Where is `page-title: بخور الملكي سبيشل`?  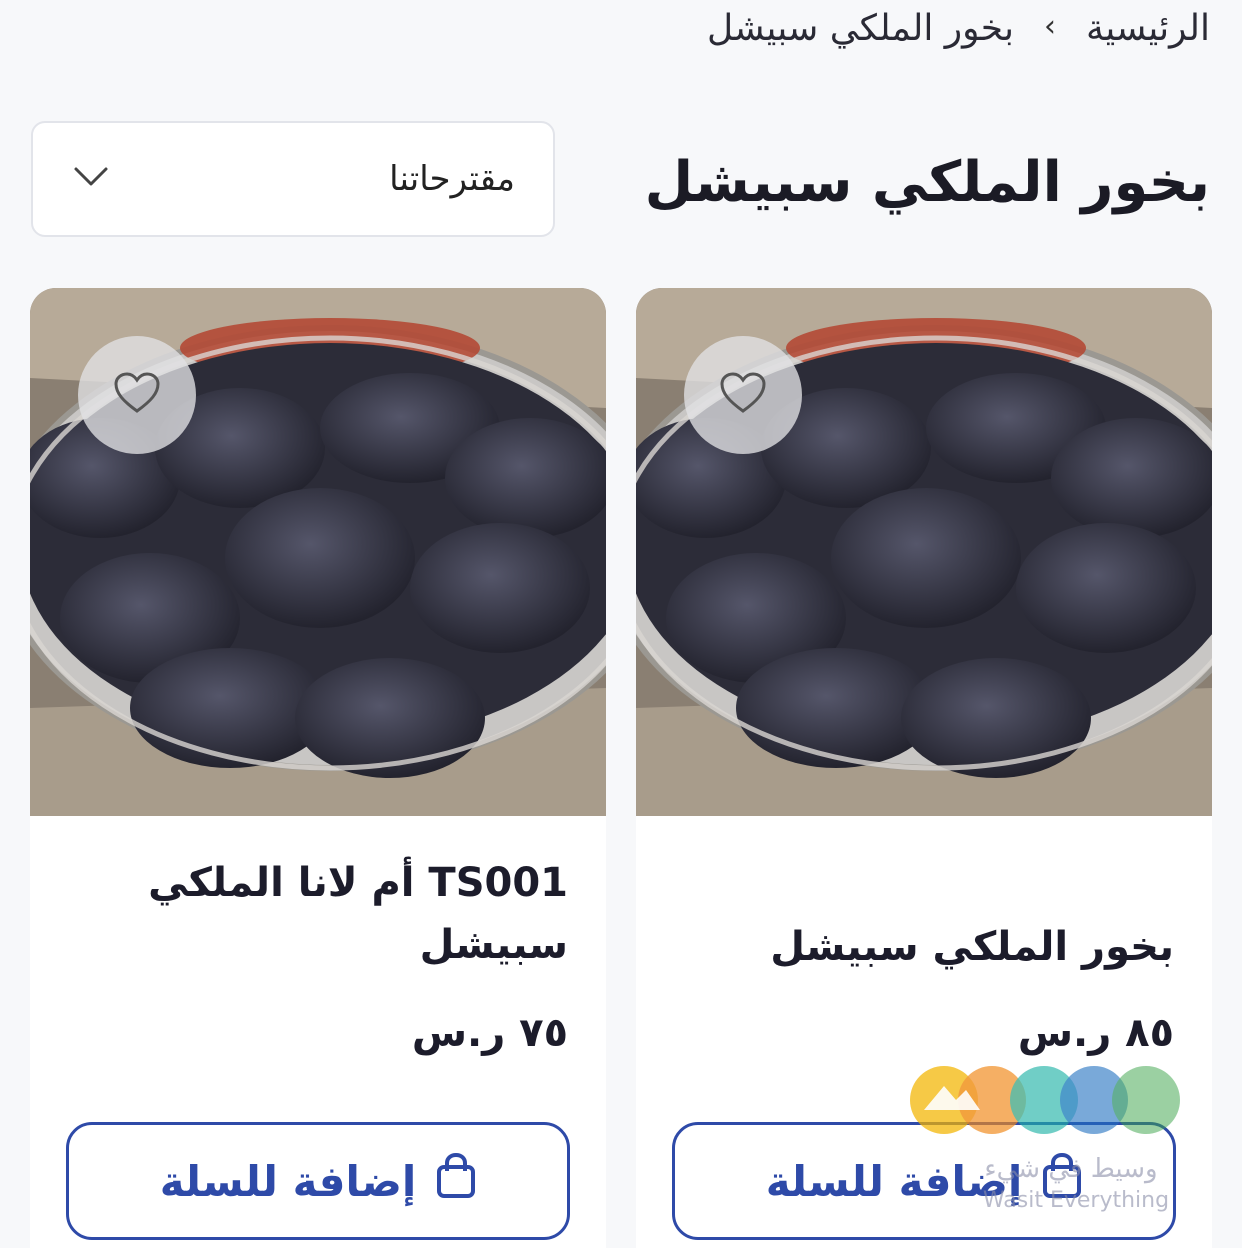
page-title: بخور الملكي سبيشل is located at coordinates (927, 182).